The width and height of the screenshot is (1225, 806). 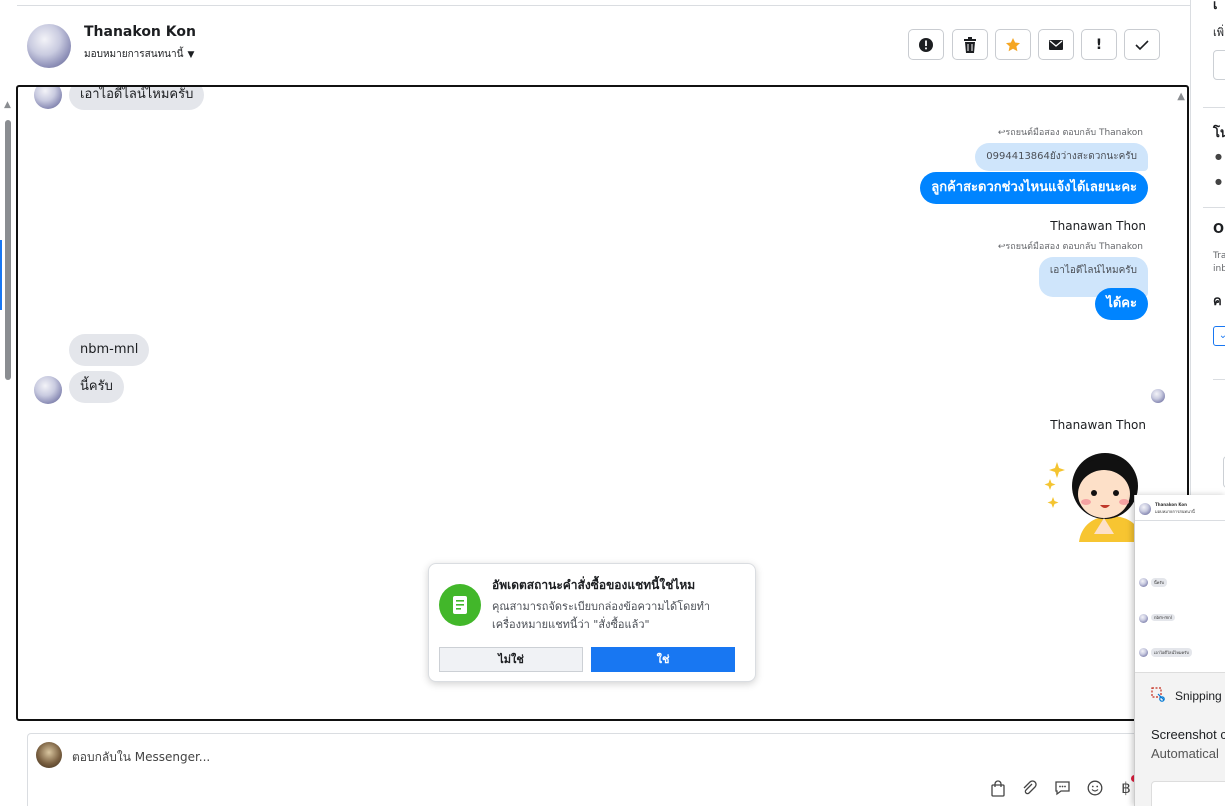 What do you see at coordinates (603, 5) in the screenshot?
I see `top-divider` at bounding box center [603, 5].